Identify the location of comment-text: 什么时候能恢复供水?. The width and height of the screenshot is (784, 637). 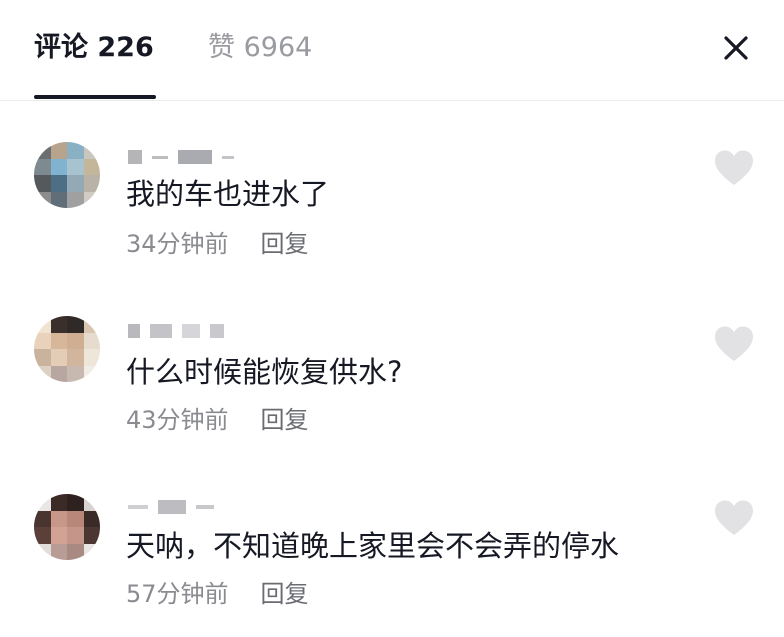
(264, 372).